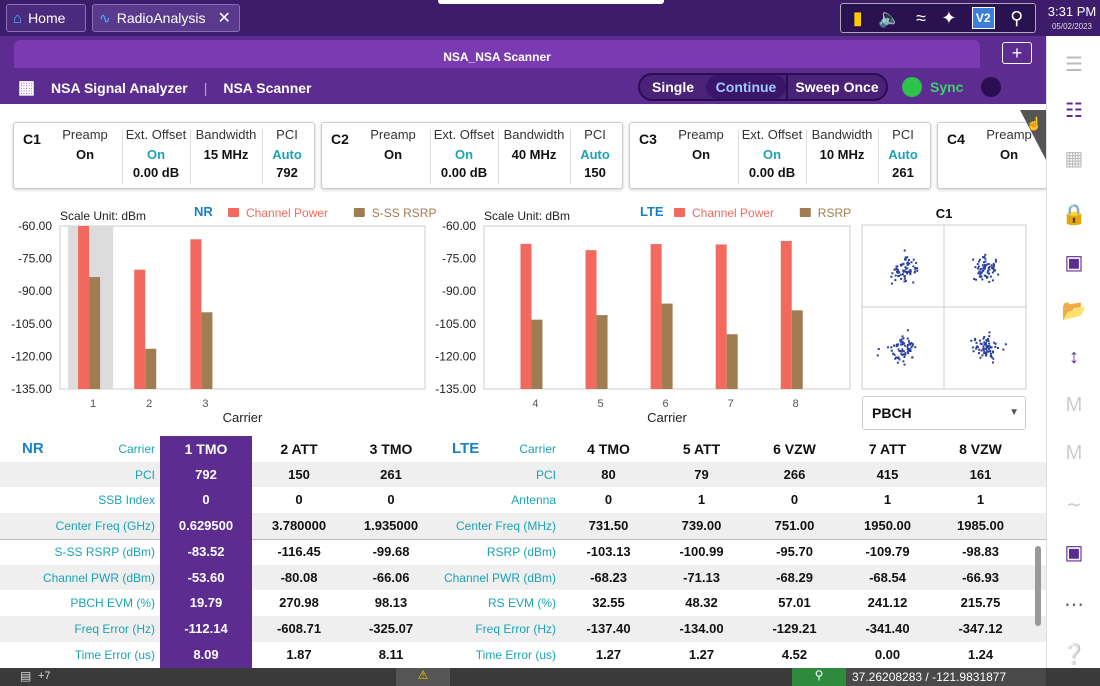  What do you see at coordinates (206, 500) in the screenshot?
I see `nr_table-cell: 0` at bounding box center [206, 500].